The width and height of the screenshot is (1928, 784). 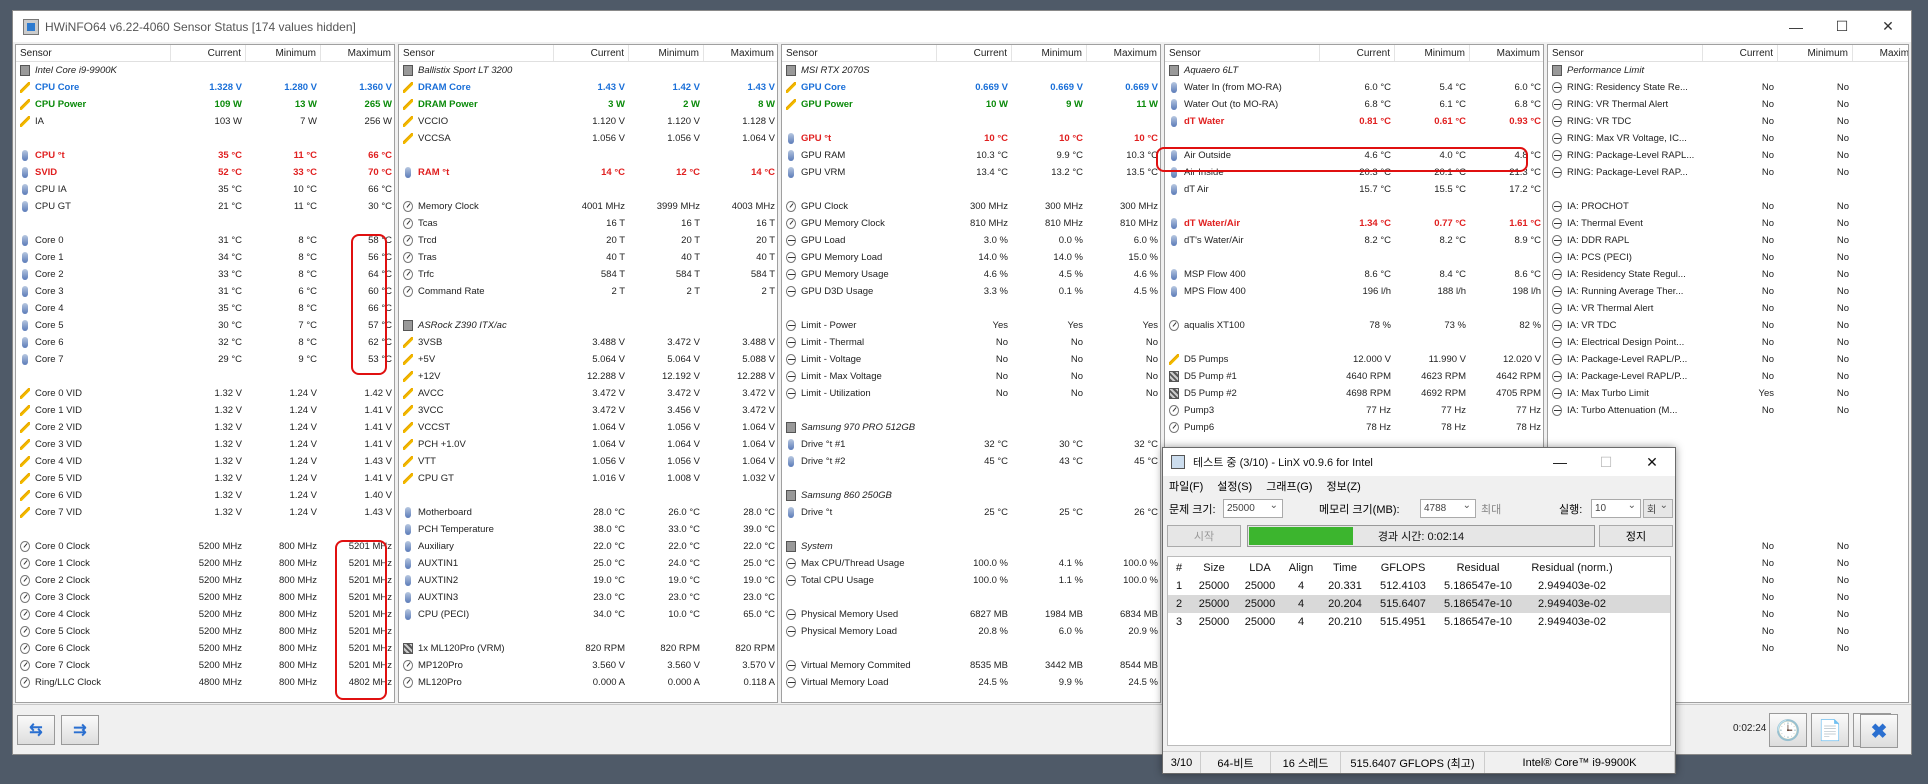 I want to click on stop-button: 정지, so click(x=1636, y=536).